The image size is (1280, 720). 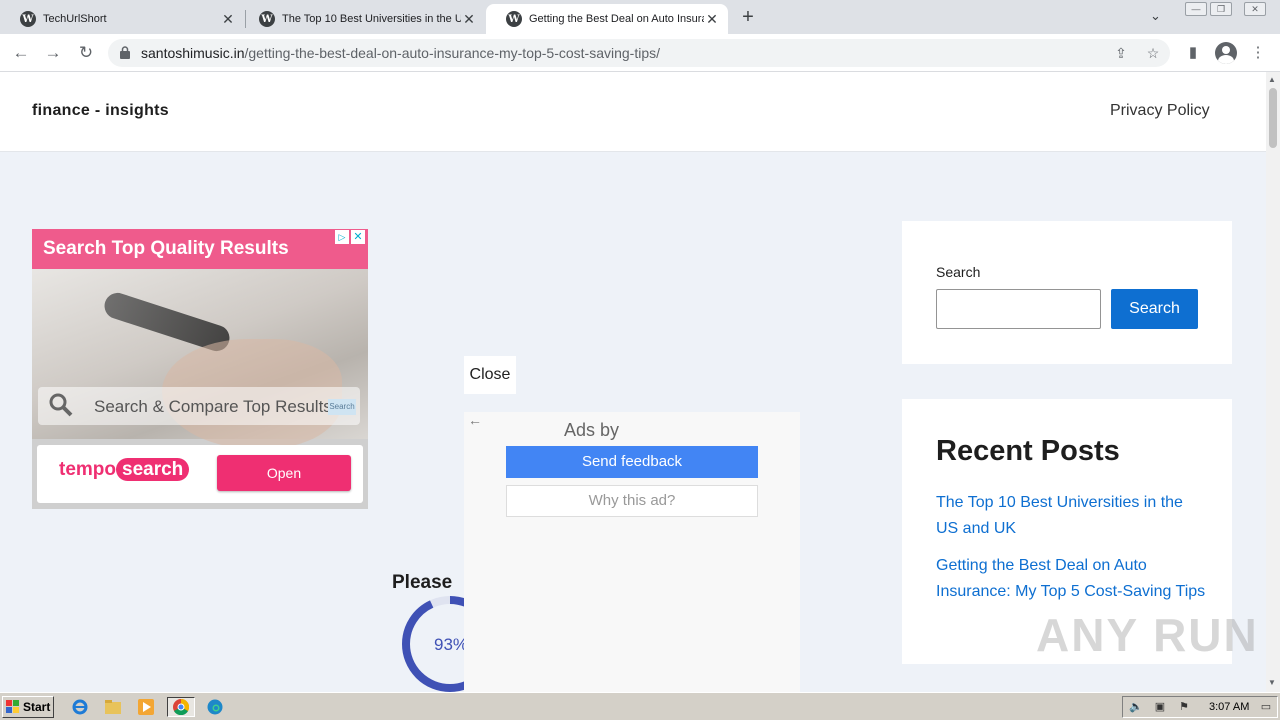 I want to click on overlay-close-button: Close, so click(x=490, y=375).